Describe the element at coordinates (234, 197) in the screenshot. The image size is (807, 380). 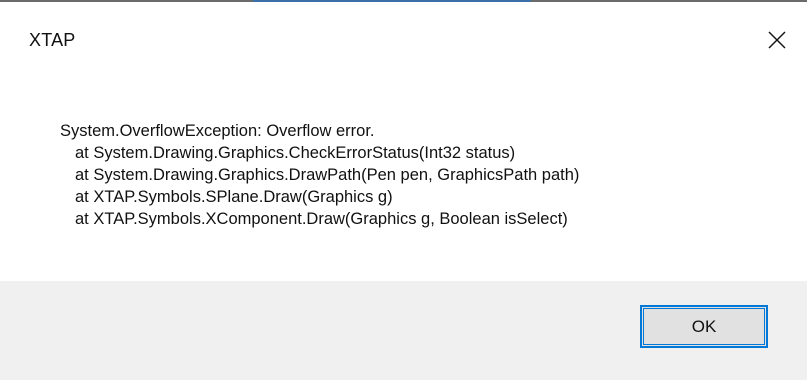
I see `stack-trace-line: at XTAP.Symbols.SPlane.Draw(Graphics g)` at that location.